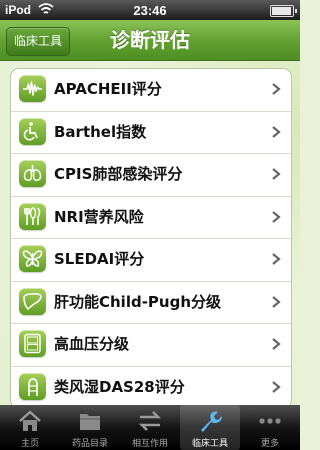  Describe the element at coordinates (151, 218) in the screenshot. I see `list-item-nri: NRI营养风险` at that location.